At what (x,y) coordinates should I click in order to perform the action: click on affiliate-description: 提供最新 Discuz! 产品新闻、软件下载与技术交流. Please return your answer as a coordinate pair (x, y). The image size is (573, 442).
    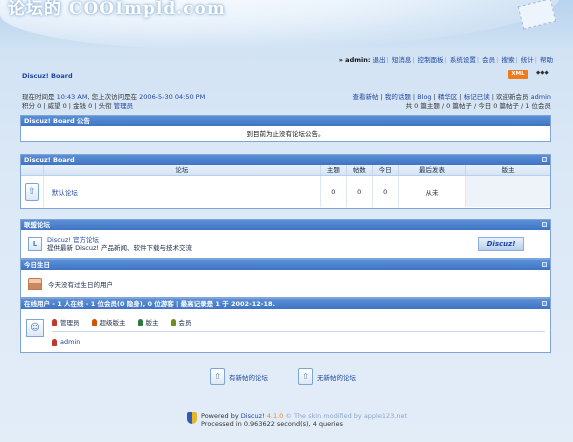
    Looking at the image, I should click on (120, 248).